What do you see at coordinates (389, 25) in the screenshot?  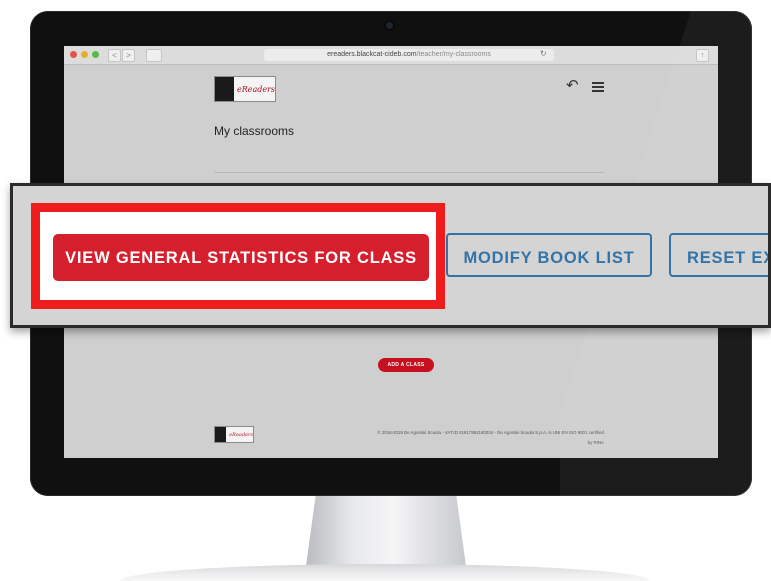 I see `camera-icon` at bounding box center [389, 25].